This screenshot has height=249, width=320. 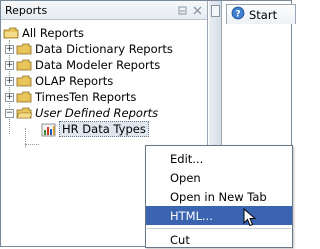 I want to click on collapse-icon: −, so click(x=9, y=113).